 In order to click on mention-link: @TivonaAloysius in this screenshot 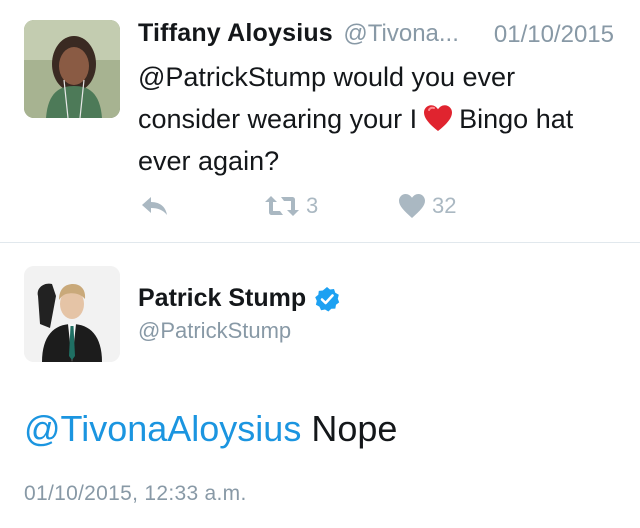, I will do `click(162, 428)`.